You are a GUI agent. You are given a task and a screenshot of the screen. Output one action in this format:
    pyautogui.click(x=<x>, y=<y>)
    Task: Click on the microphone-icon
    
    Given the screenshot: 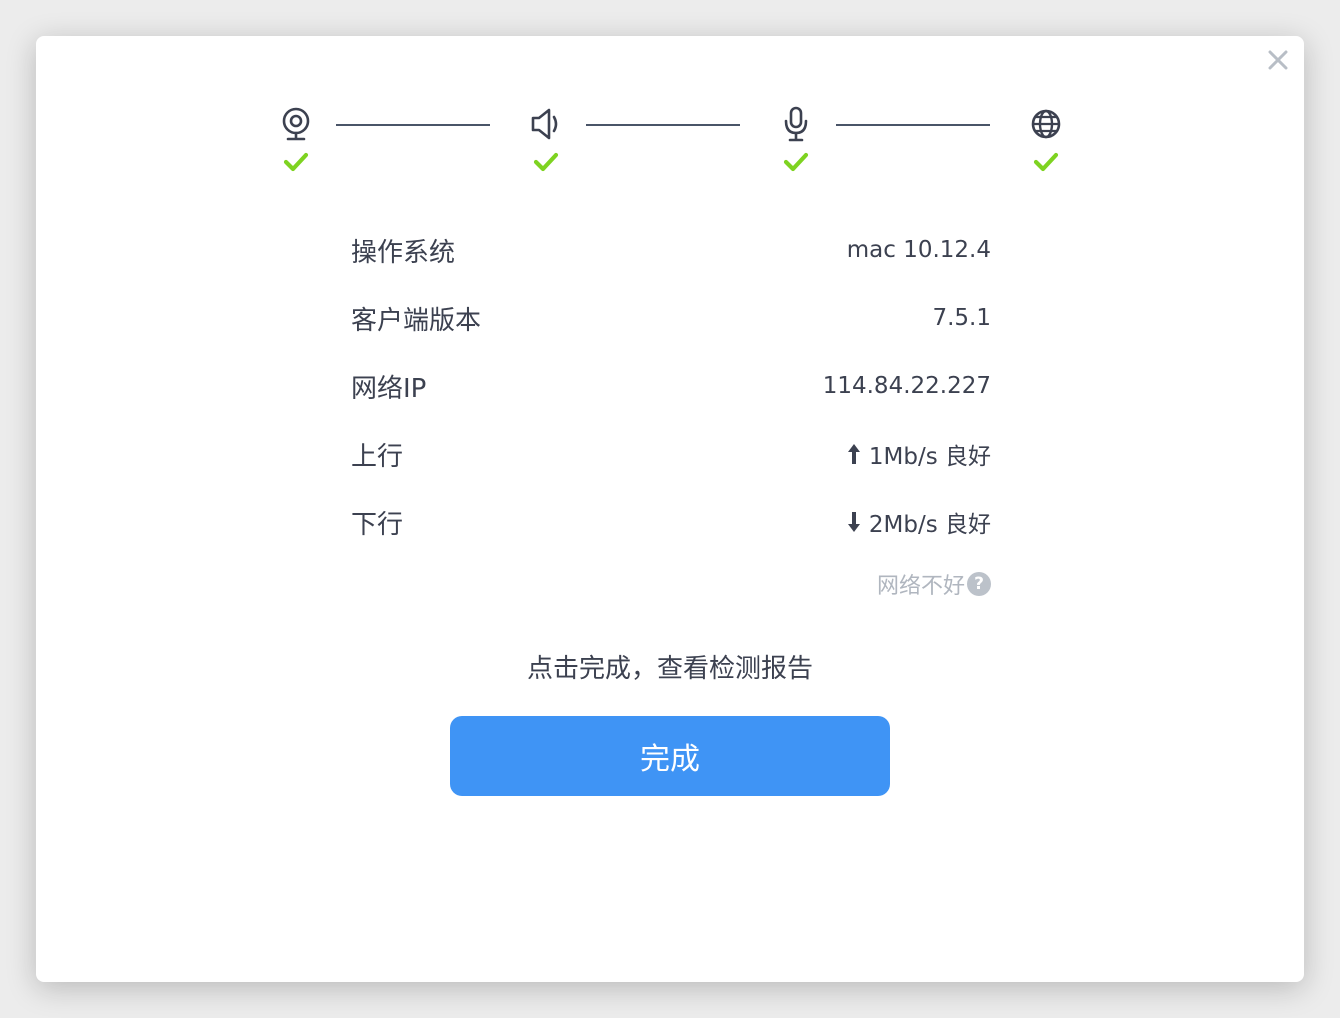 What is the action you would take?
    pyautogui.click(x=796, y=124)
    